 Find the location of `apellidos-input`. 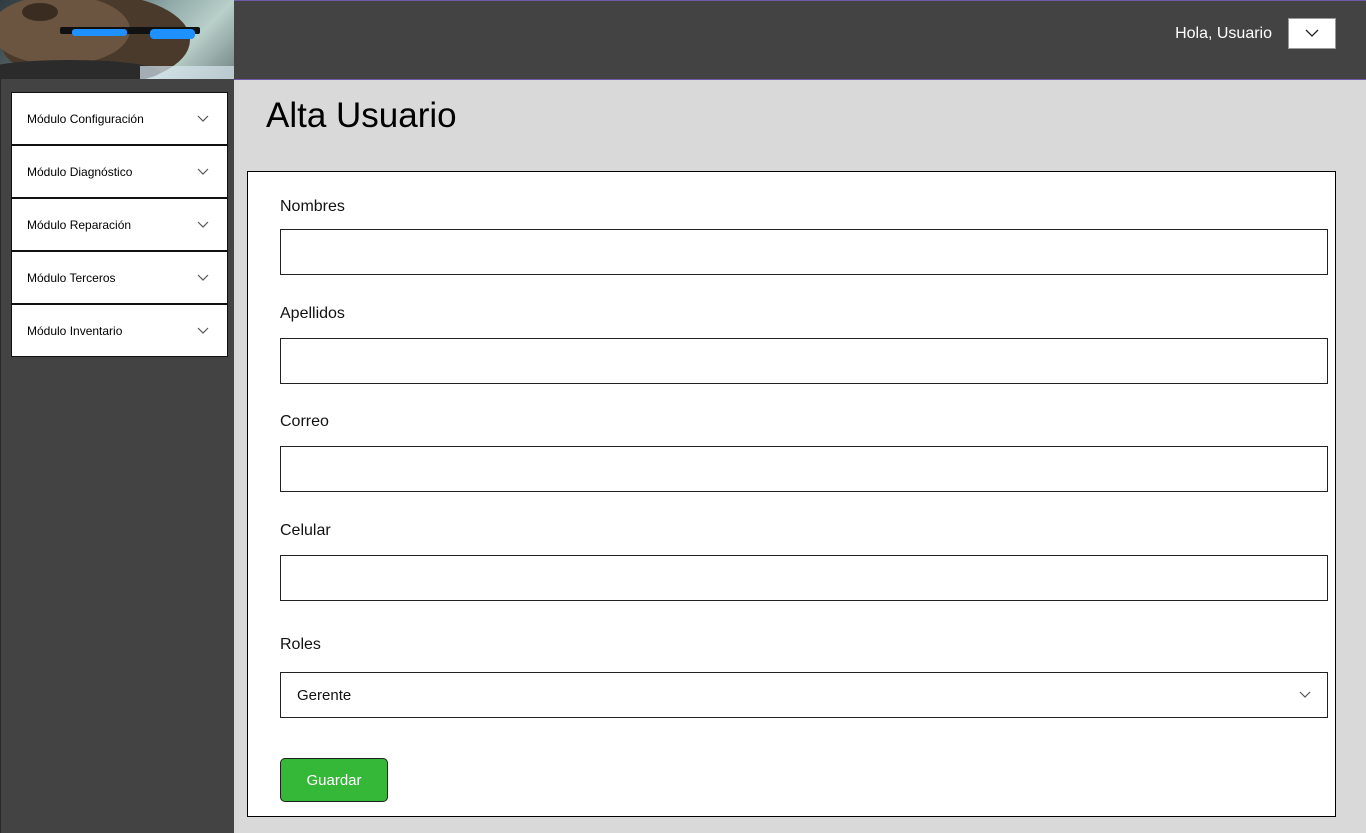

apellidos-input is located at coordinates (804, 361).